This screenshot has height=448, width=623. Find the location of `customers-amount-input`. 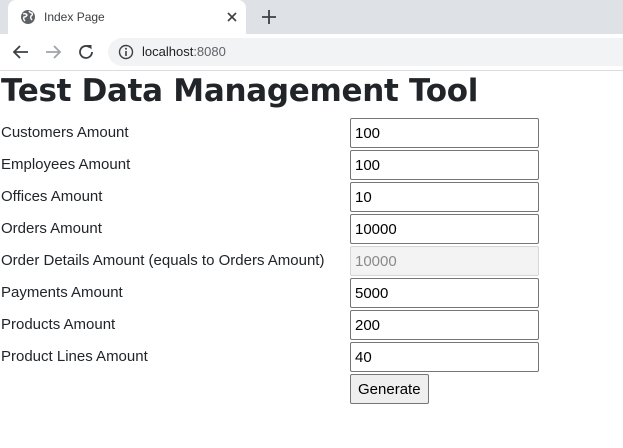

customers-amount-input is located at coordinates (444, 133).